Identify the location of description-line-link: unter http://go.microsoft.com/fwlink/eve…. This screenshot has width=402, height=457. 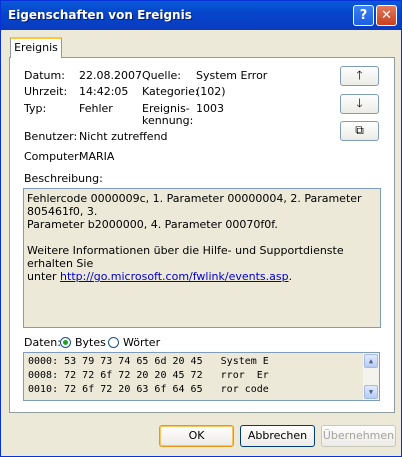
(202, 276).